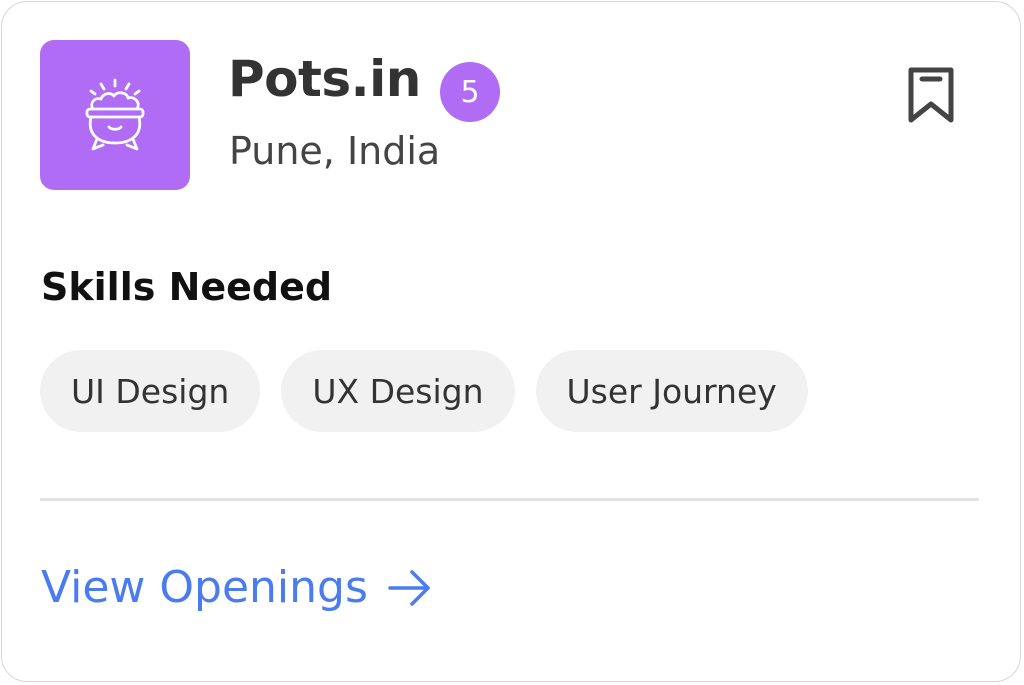 The width and height of the screenshot is (1024, 685). I want to click on skills-list: UI Design UX Design User Journey, so click(424, 391).